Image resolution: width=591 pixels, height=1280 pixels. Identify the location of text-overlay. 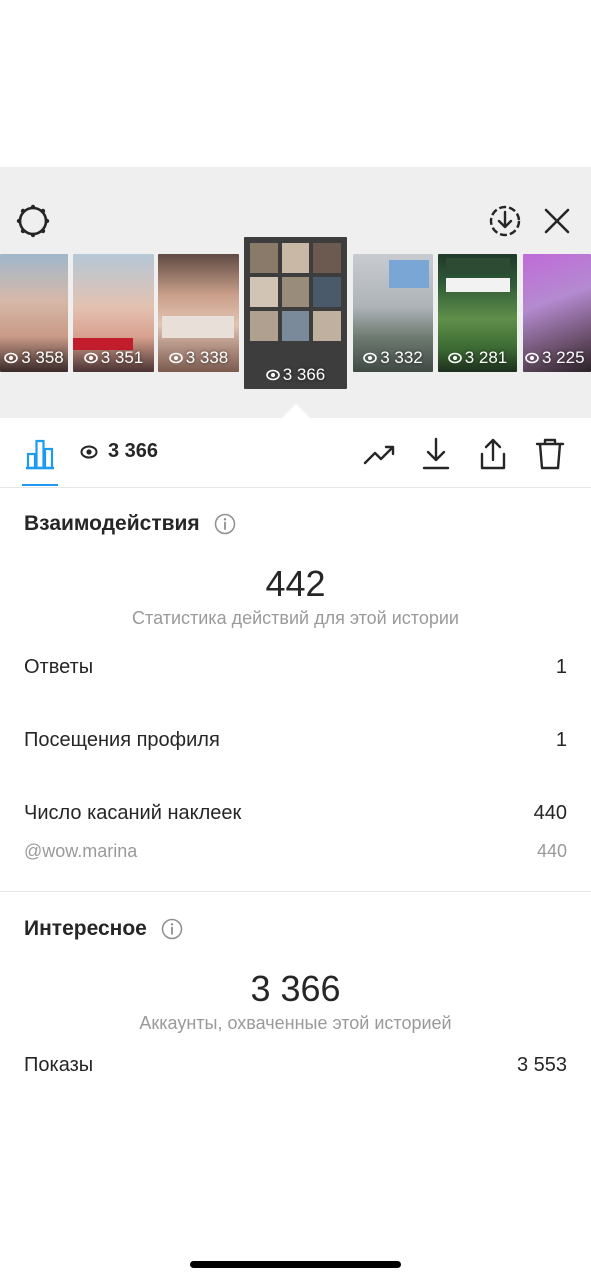
(198, 327).